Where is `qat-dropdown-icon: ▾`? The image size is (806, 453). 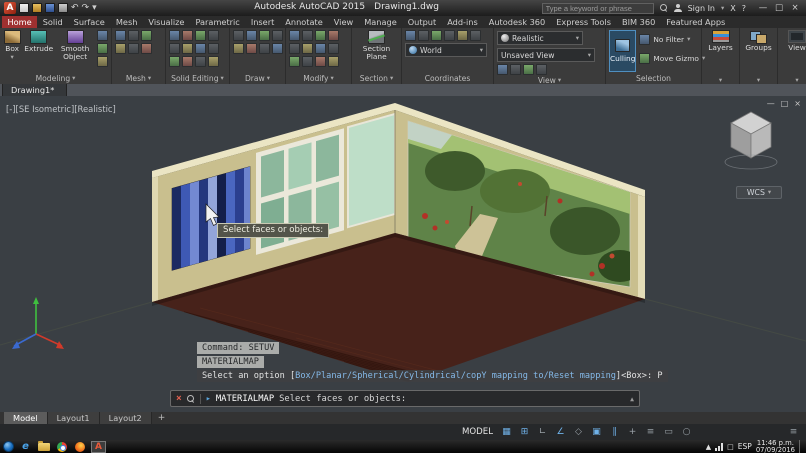 qat-dropdown-icon: ▾ is located at coordinates (94, 8).